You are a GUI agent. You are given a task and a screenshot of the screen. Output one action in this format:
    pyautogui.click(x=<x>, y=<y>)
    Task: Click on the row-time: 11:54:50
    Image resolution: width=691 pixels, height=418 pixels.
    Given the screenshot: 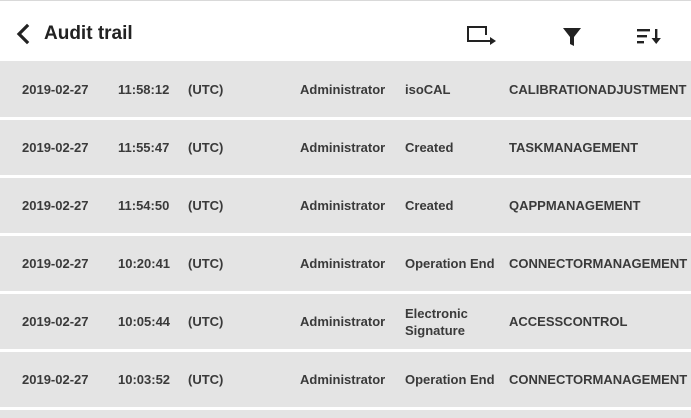 What is the action you would take?
    pyautogui.click(x=144, y=205)
    